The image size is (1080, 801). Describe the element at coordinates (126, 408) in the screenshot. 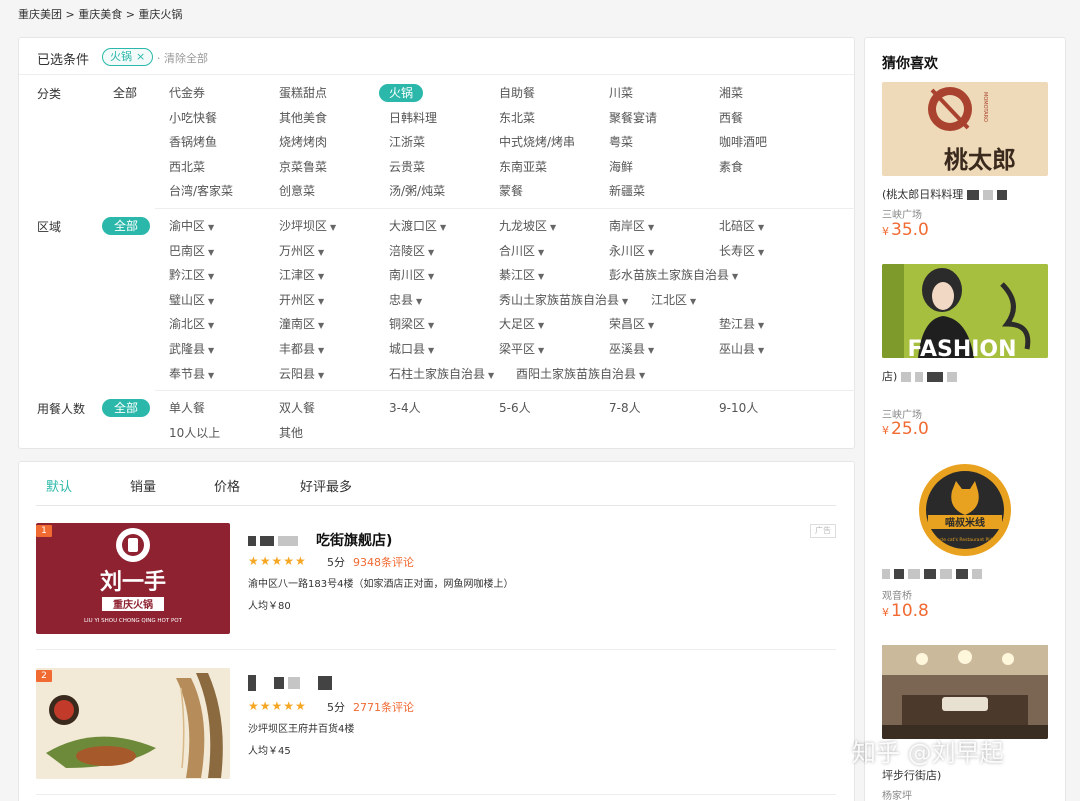

I see `people-all: 全部` at that location.